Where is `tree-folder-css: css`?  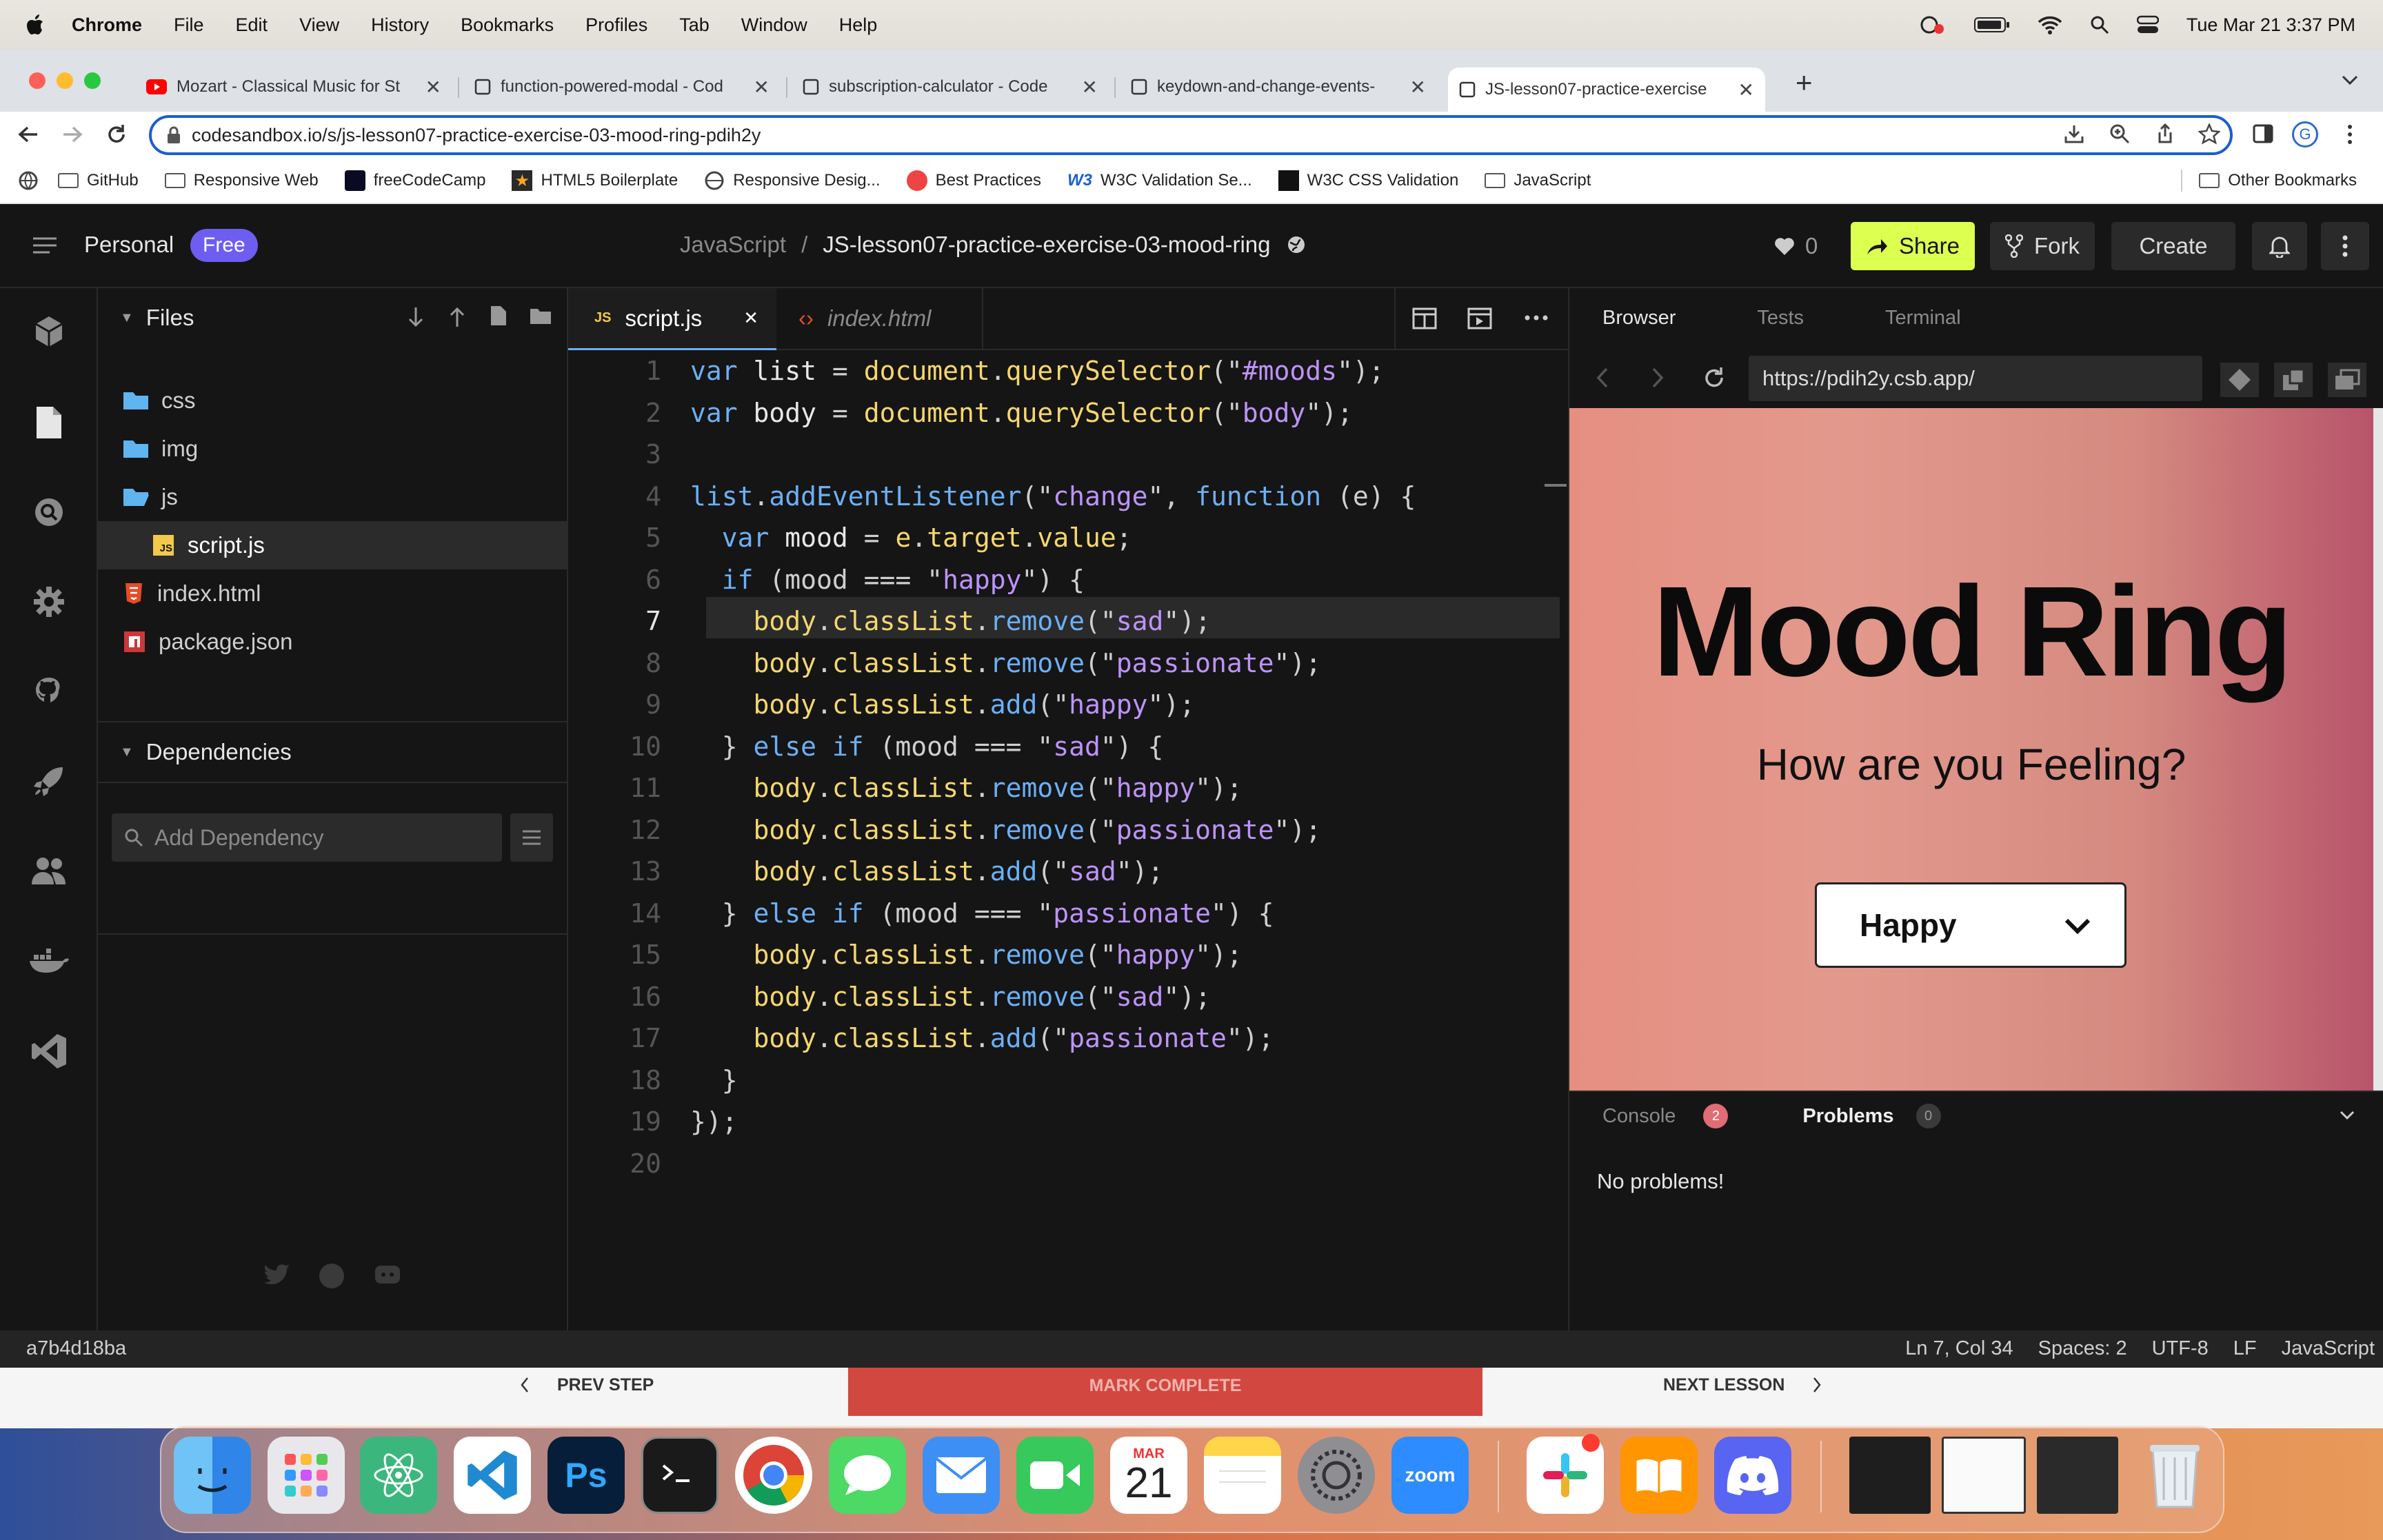
tree-folder-css: css is located at coordinates (332, 401).